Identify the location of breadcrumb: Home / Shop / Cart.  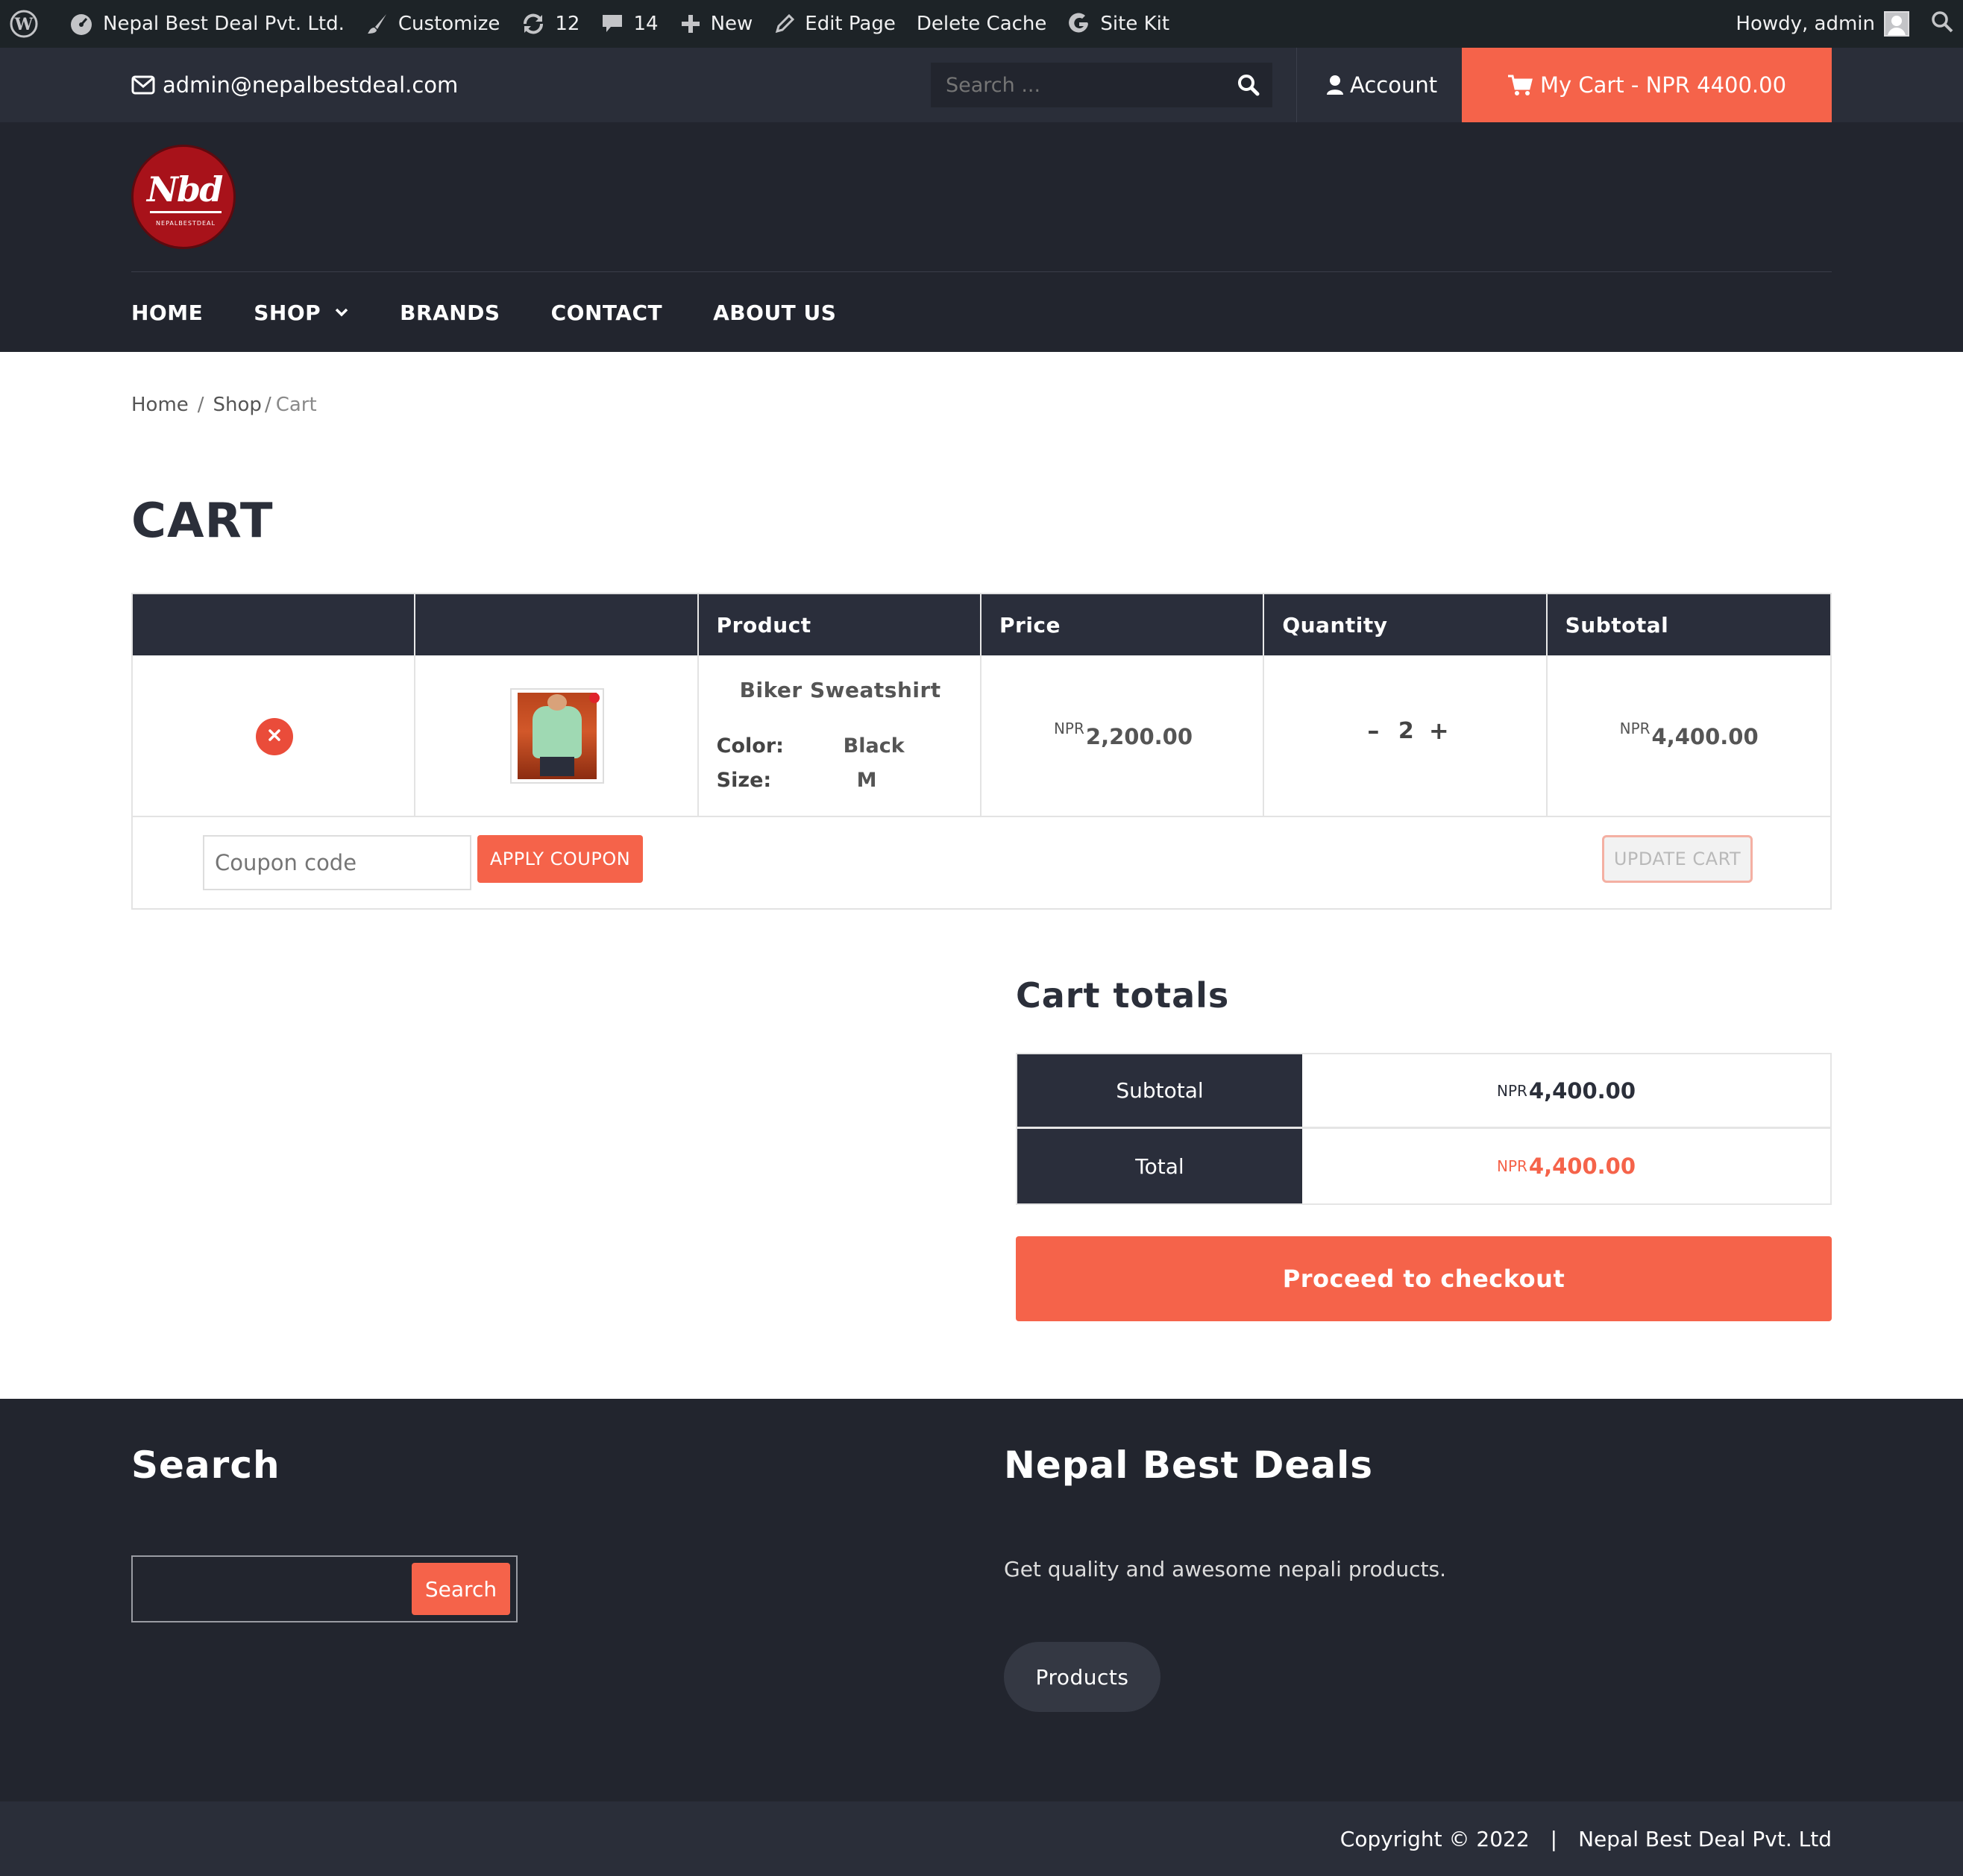
(224, 405).